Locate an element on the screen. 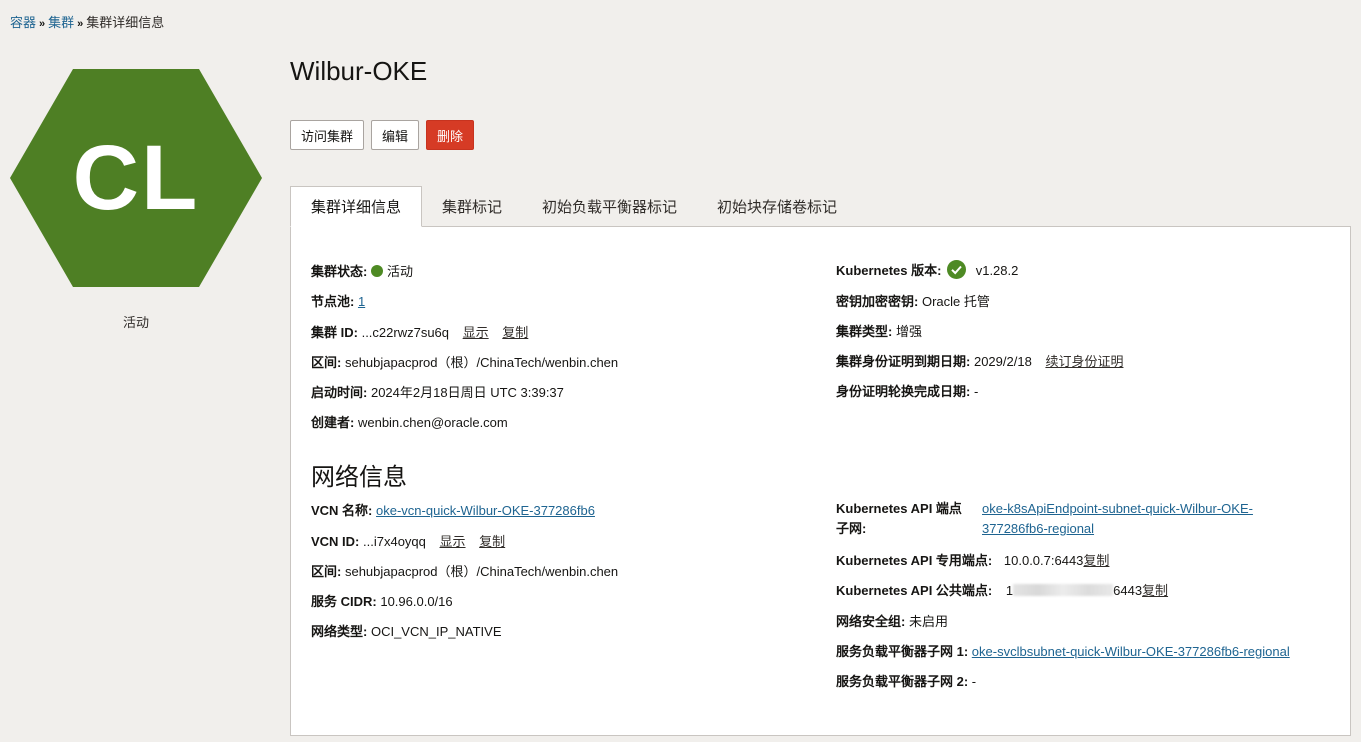  tab-bar: 集群详细信息 集群标记 初始负载平衡器标记 初始块存储卷标记 is located at coordinates (573, 206).